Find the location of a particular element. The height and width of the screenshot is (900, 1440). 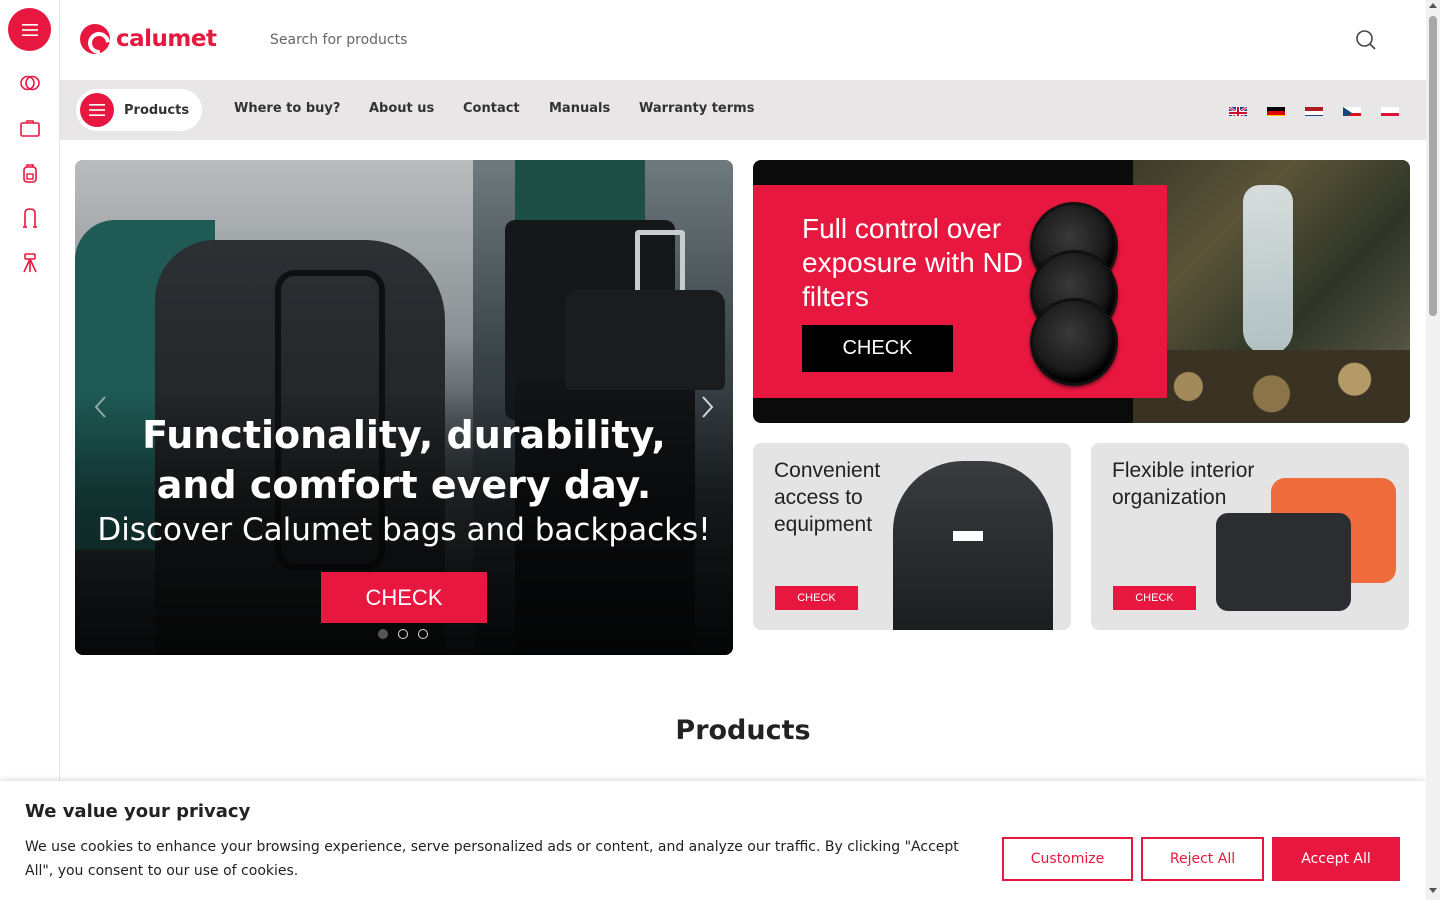

search-button is located at coordinates (1366, 40).